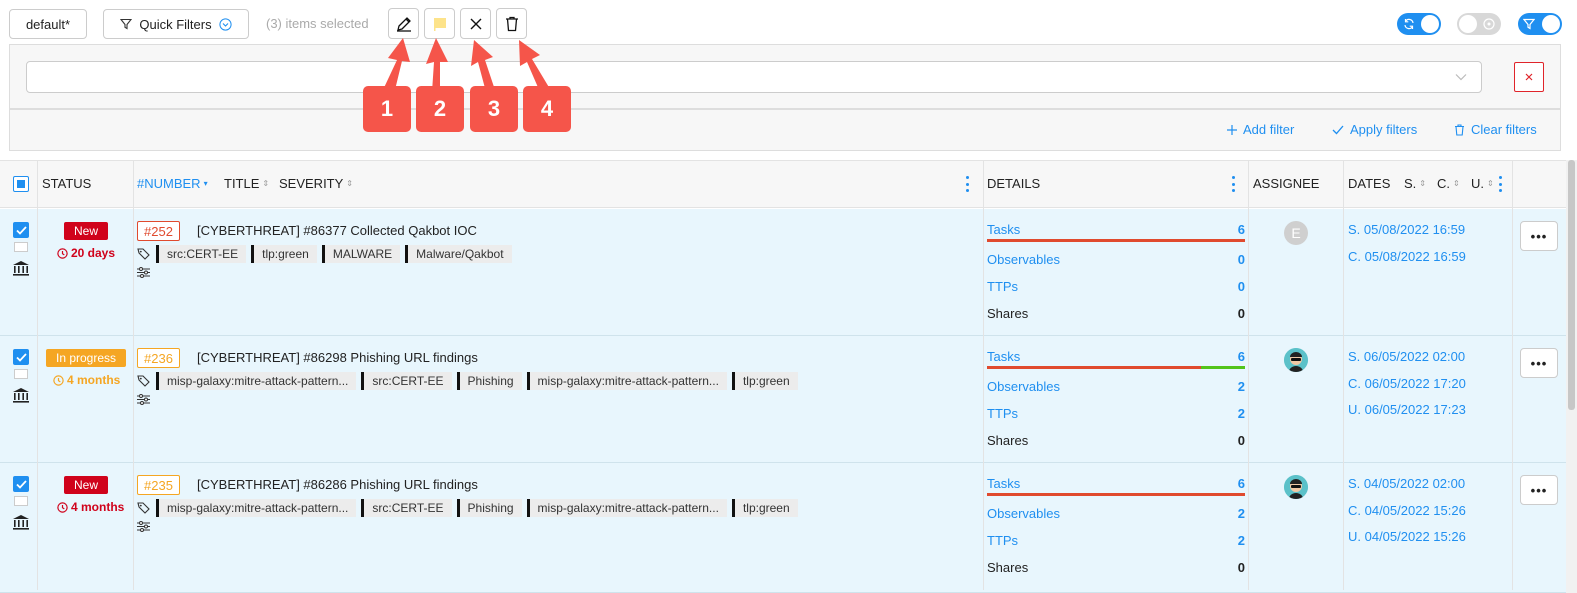  Describe the element at coordinates (547, 109) in the screenshot. I see `callout-4: 4` at that location.